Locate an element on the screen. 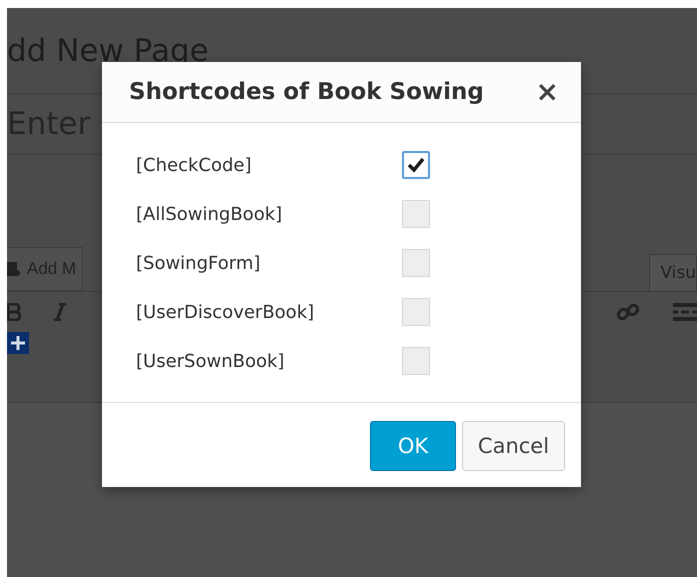 The image size is (697, 577). italic-icon is located at coordinates (60, 312).